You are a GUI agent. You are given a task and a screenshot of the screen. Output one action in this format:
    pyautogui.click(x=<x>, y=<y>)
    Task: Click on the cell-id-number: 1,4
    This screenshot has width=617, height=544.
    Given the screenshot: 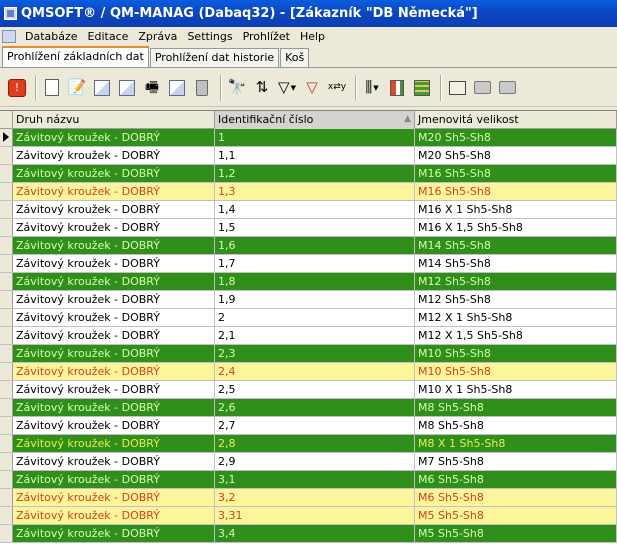 What is the action you would take?
    pyautogui.click(x=315, y=209)
    